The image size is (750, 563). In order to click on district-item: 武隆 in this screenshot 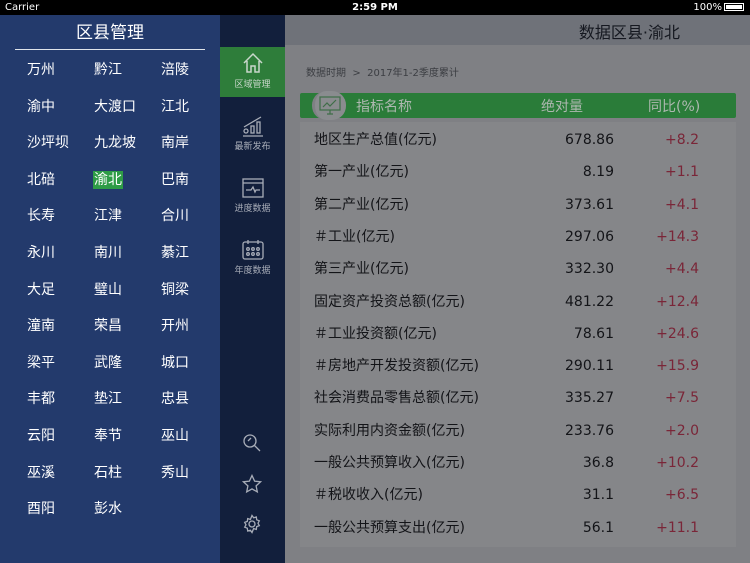, I will do `click(126, 363)`.